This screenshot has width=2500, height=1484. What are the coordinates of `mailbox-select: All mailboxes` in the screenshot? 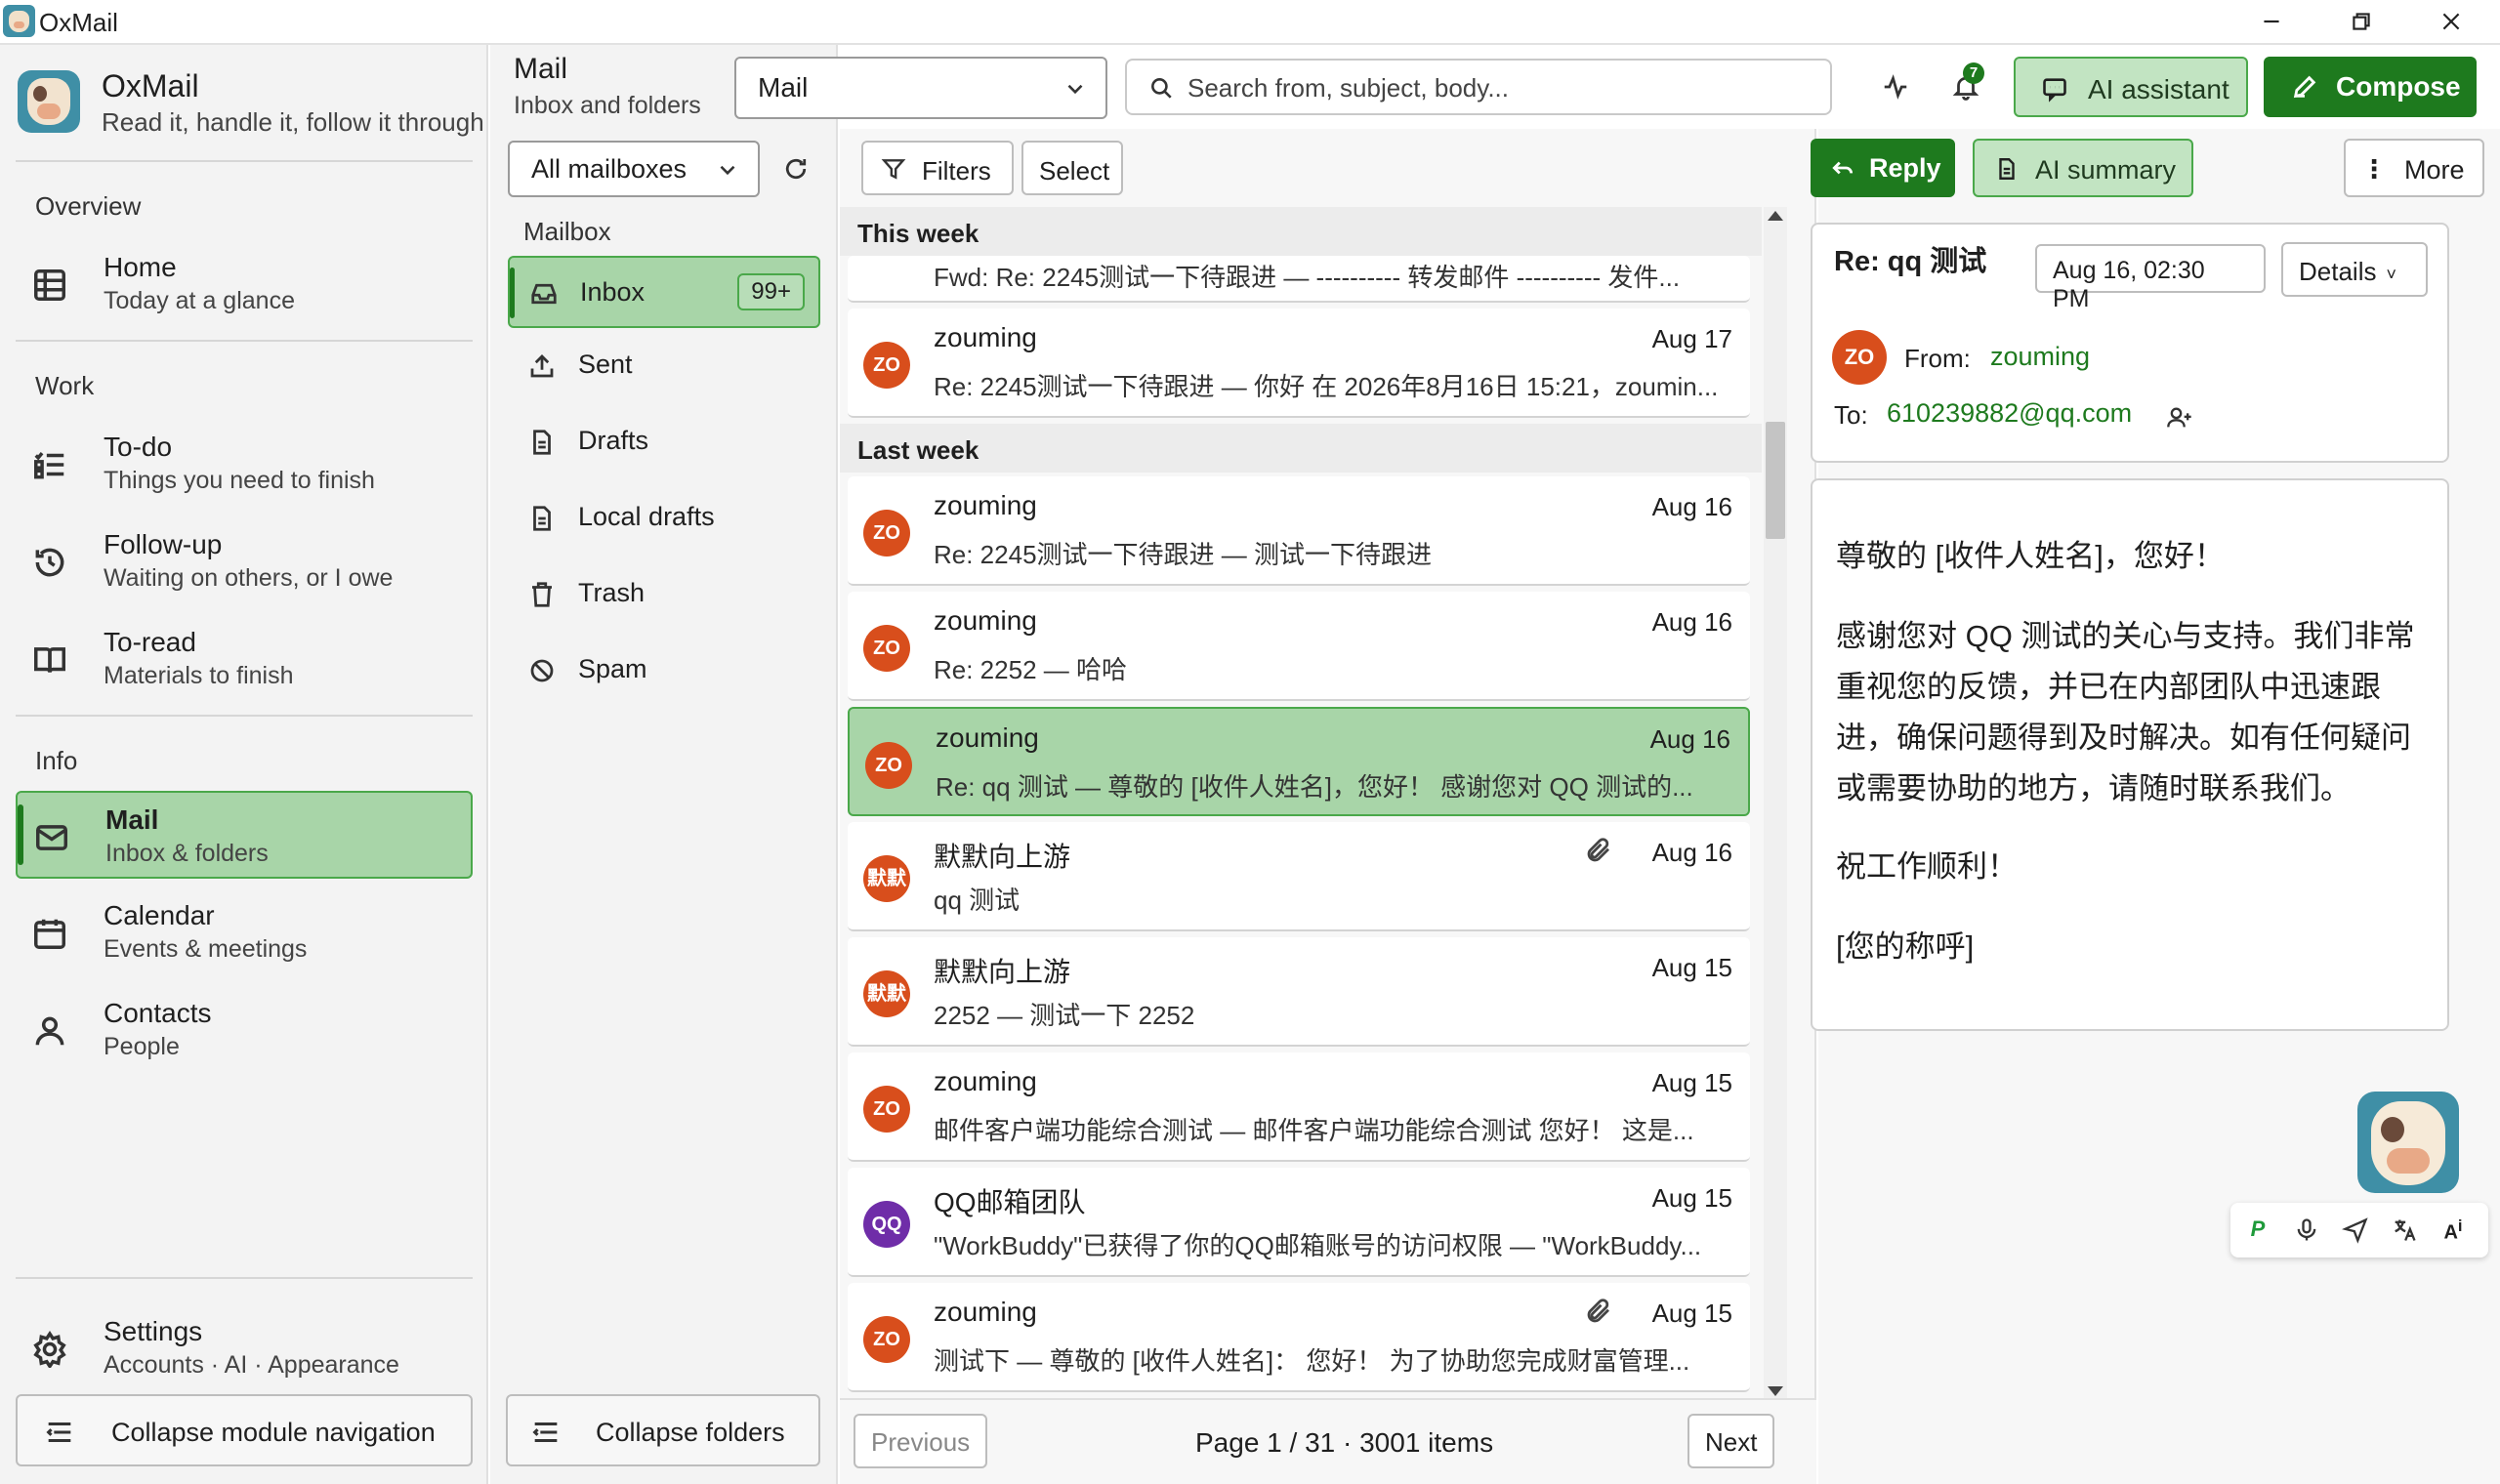 It's located at (634, 169).